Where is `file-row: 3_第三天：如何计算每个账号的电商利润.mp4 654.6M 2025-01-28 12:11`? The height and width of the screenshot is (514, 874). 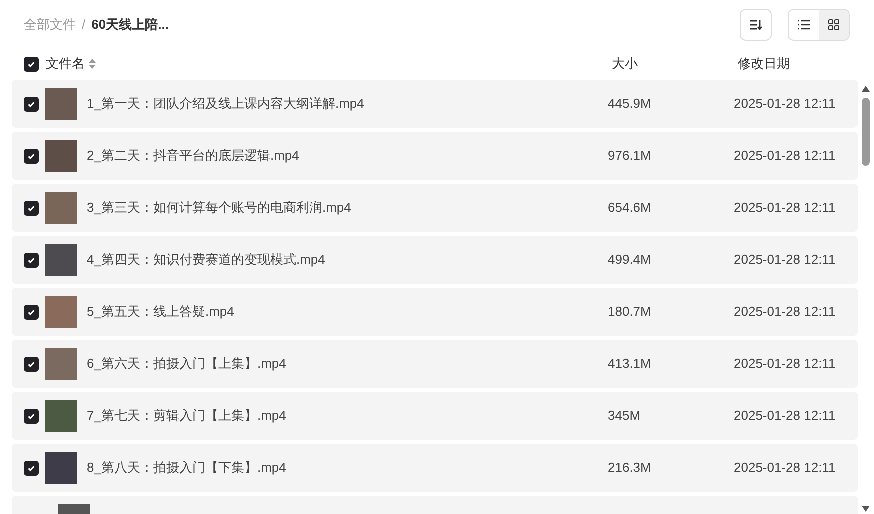 file-row: 3_第三天：如何计算每个账号的电商利润.mp4 654.6M 2025-01-28 12:11 is located at coordinates (435, 208).